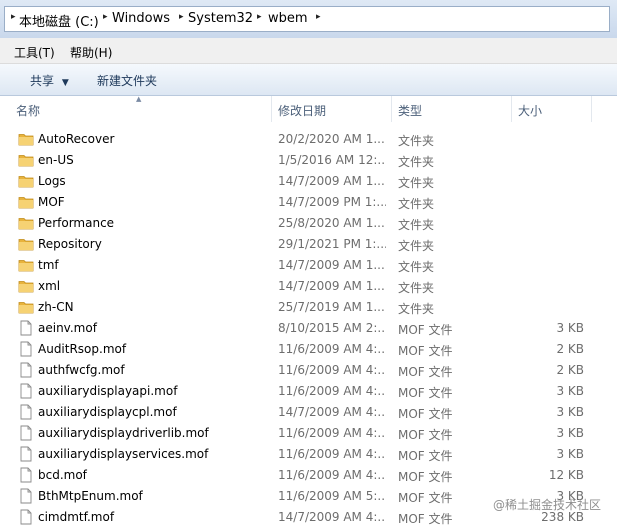 The height and width of the screenshot is (528, 617). I want to click on file-name: en-US, so click(56, 160).